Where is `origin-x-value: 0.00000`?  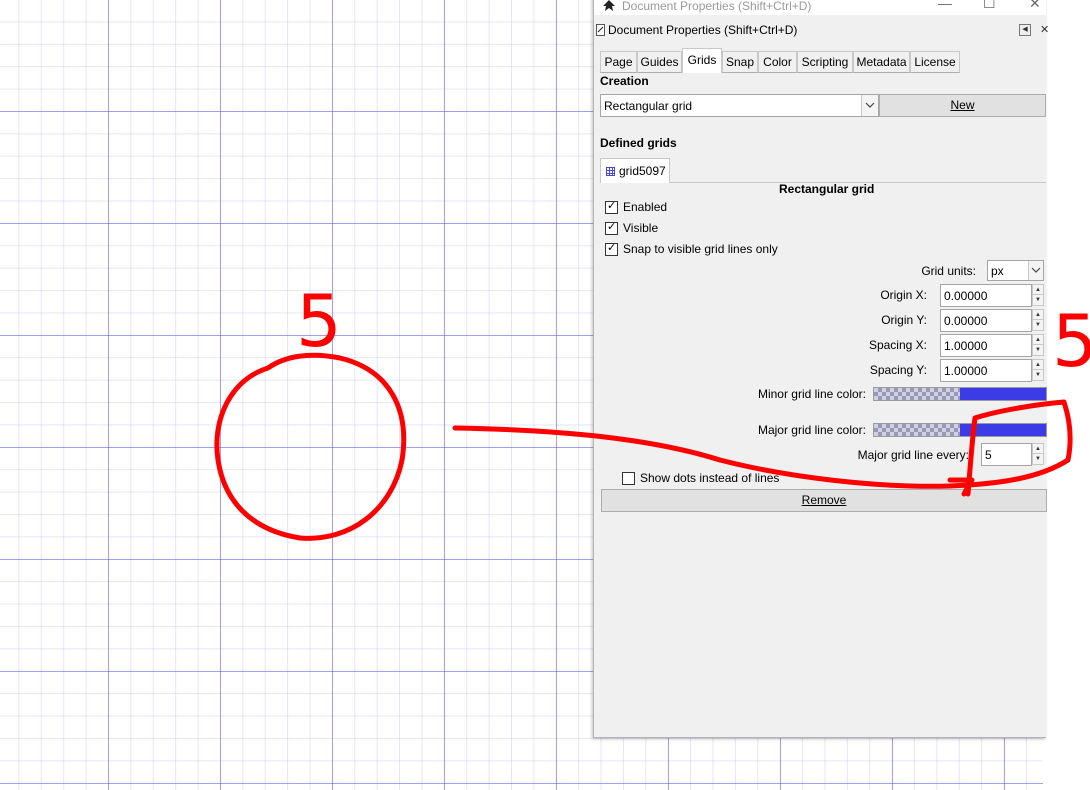
origin-x-value: 0.00000 is located at coordinates (966, 296).